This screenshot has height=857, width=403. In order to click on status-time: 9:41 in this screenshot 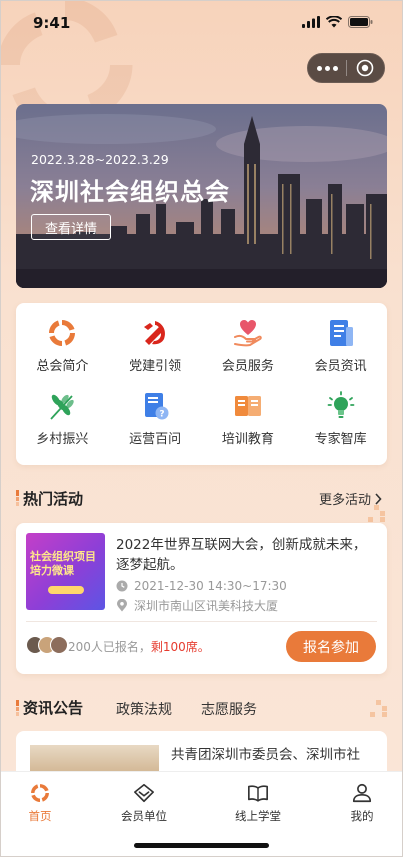, I will do `click(52, 23)`.